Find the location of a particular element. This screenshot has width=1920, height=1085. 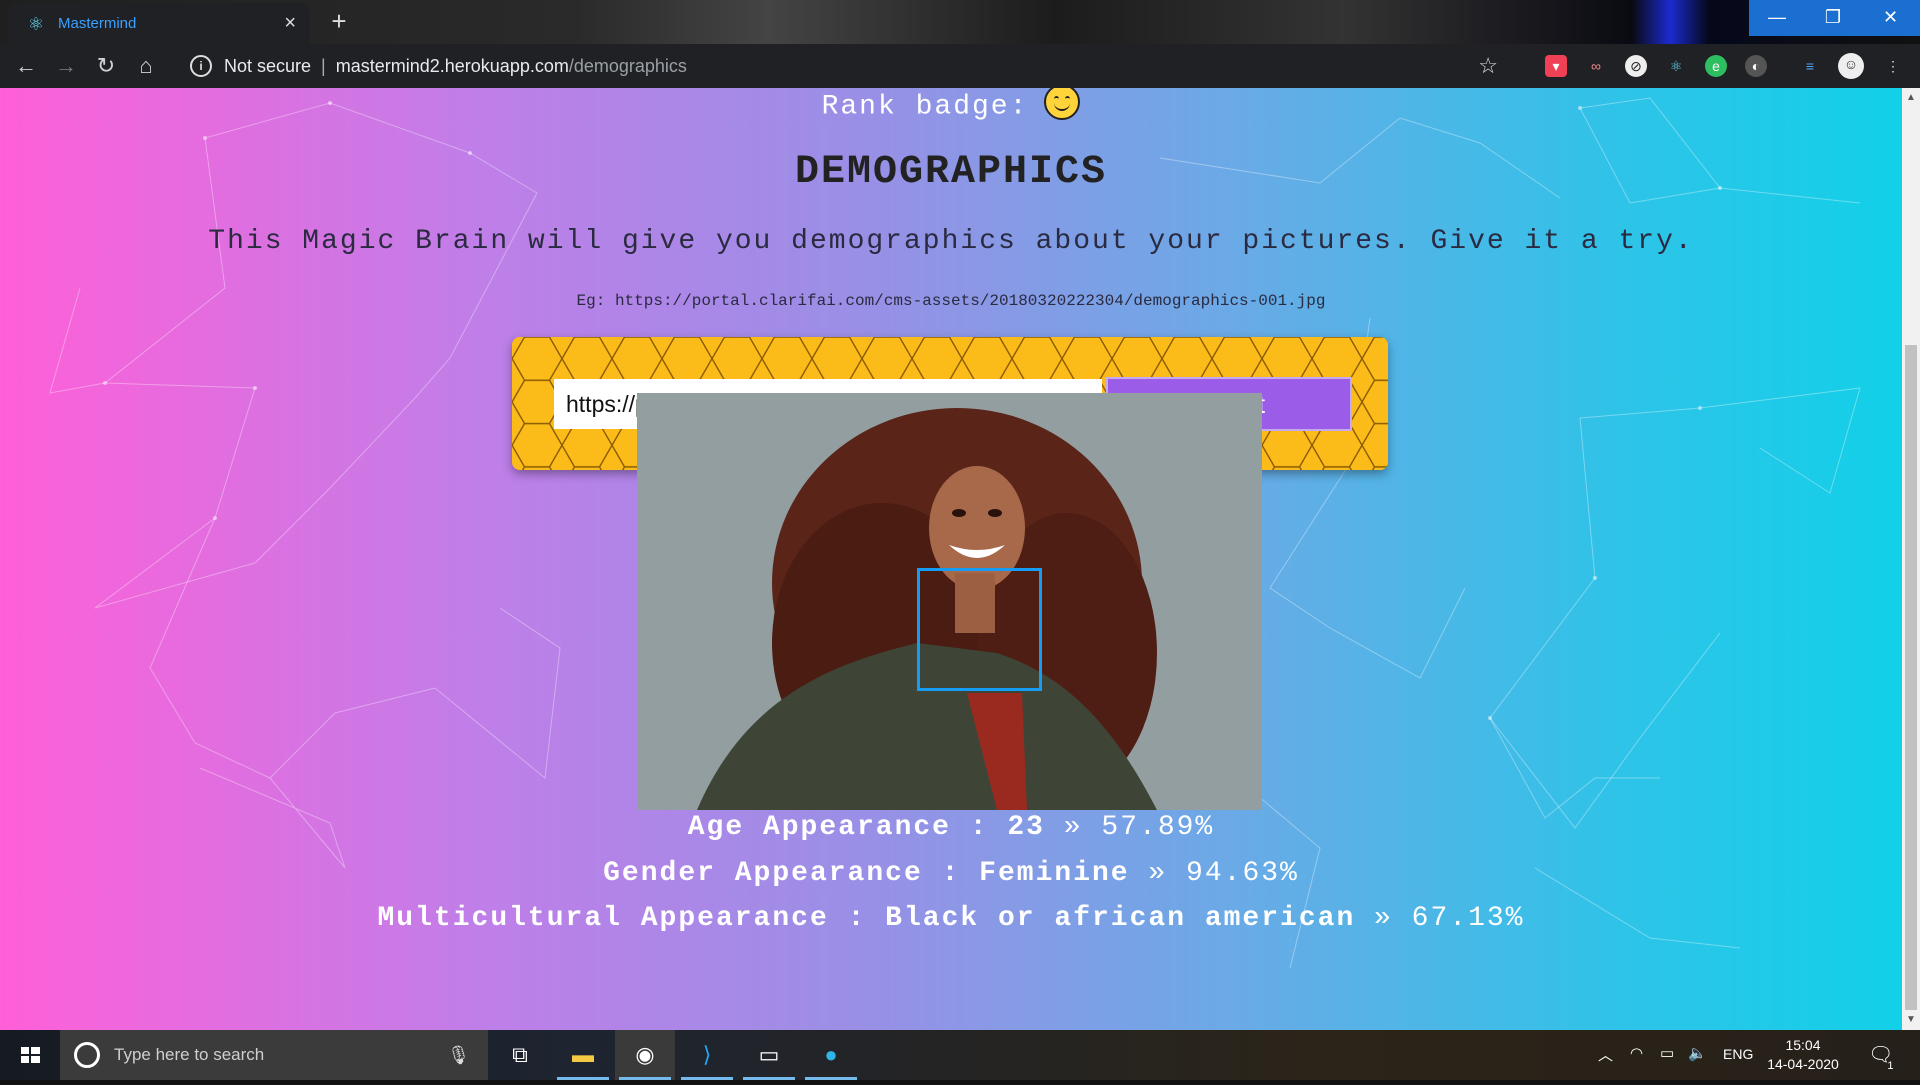

close-window-button: ✕ is located at coordinates (1890, 18).